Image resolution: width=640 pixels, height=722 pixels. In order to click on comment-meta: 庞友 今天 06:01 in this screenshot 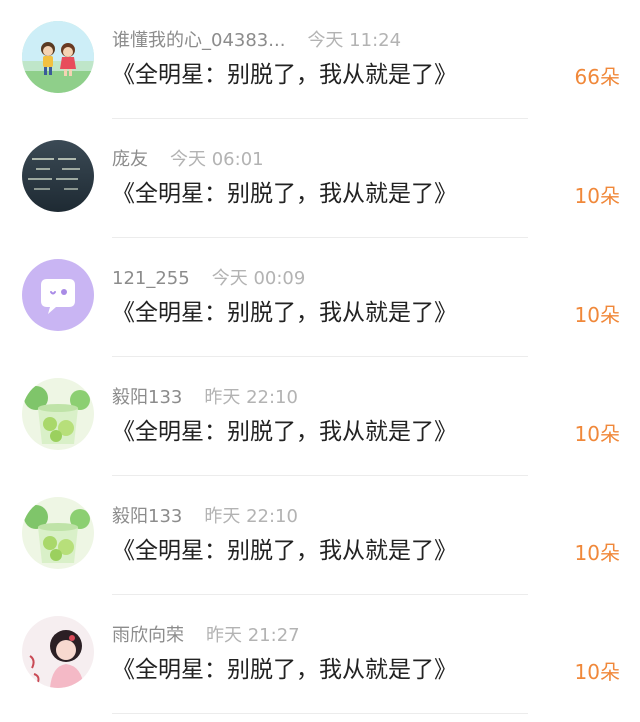, I will do `click(188, 160)`.